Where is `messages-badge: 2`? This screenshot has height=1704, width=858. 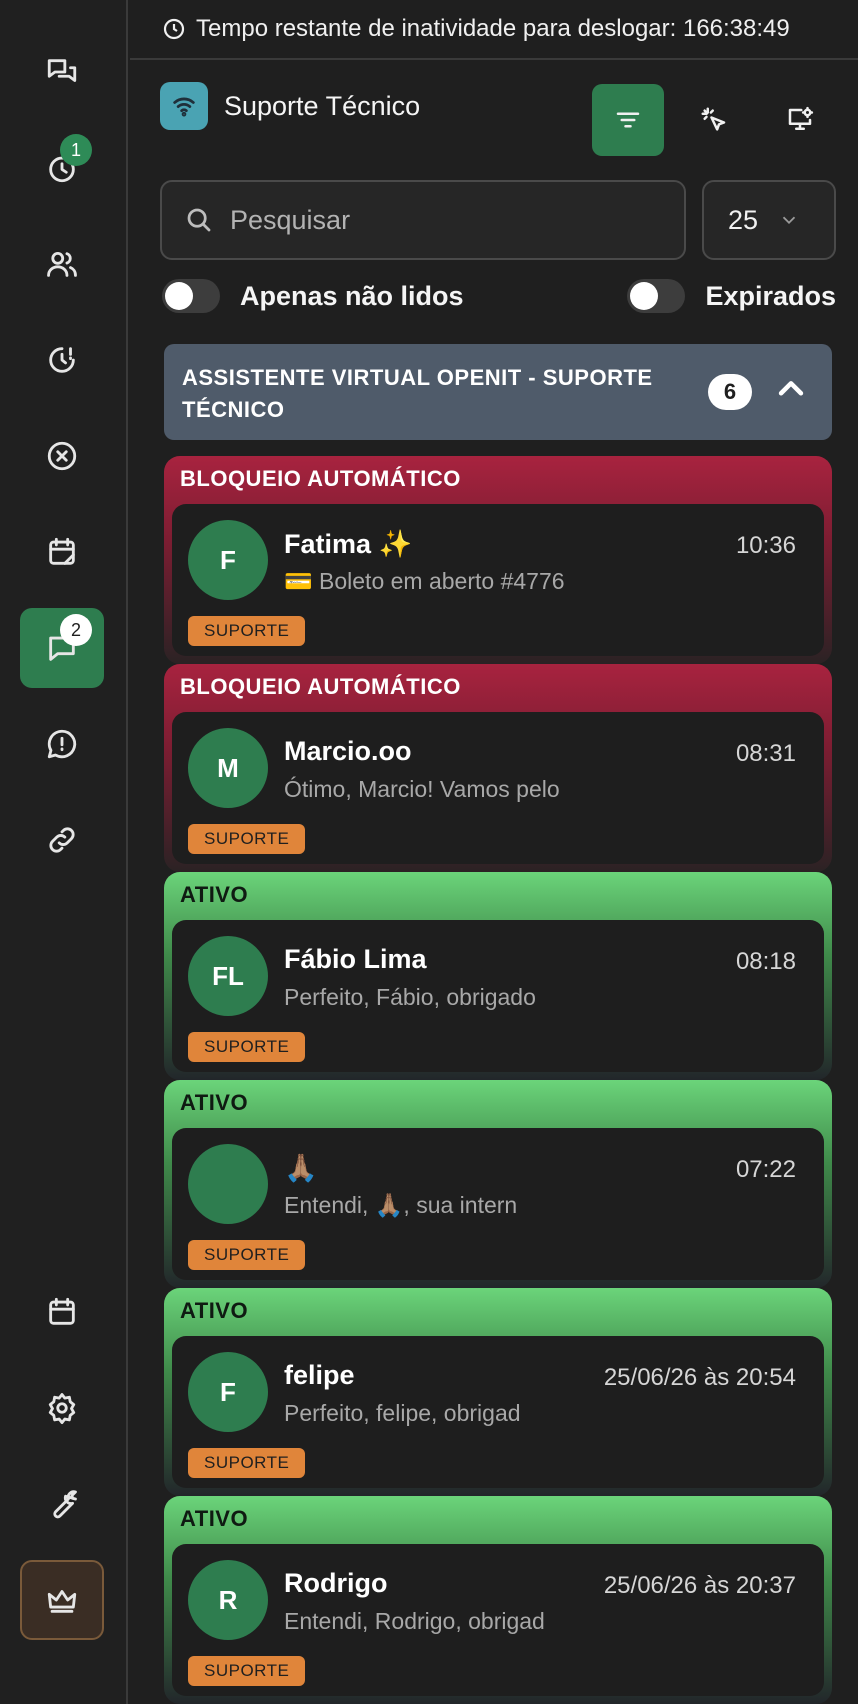 messages-badge: 2 is located at coordinates (76, 630).